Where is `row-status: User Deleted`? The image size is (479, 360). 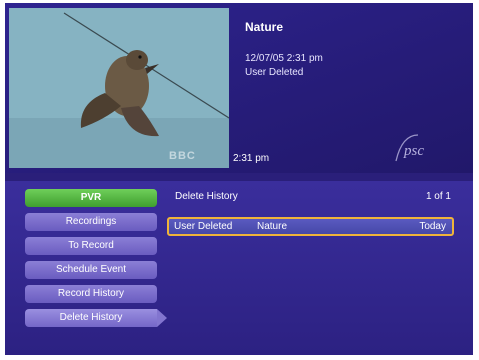 row-status: User Deleted is located at coordinates (203, 226).